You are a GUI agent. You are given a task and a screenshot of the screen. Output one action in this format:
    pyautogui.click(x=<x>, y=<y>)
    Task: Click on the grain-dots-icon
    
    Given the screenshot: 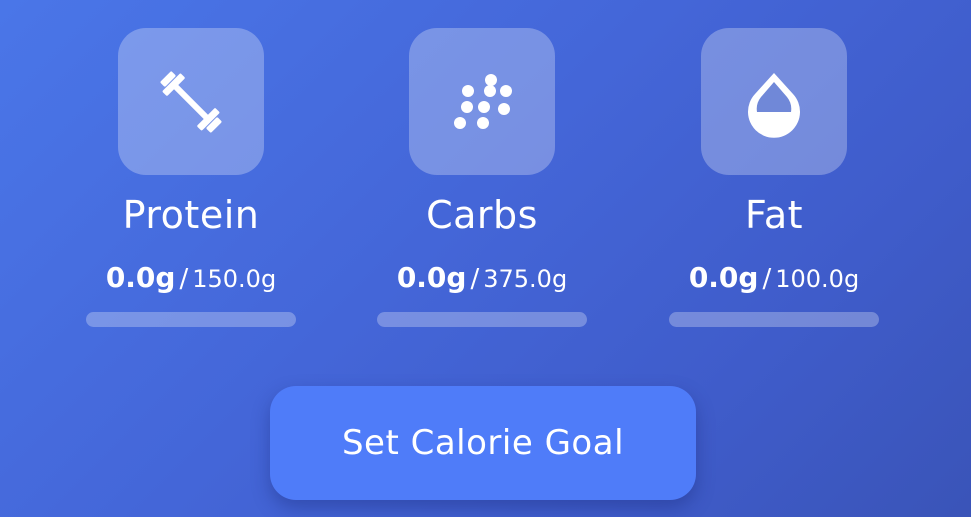 What is the action you would take?
    pyautogui.click(x=483, y=101)
    